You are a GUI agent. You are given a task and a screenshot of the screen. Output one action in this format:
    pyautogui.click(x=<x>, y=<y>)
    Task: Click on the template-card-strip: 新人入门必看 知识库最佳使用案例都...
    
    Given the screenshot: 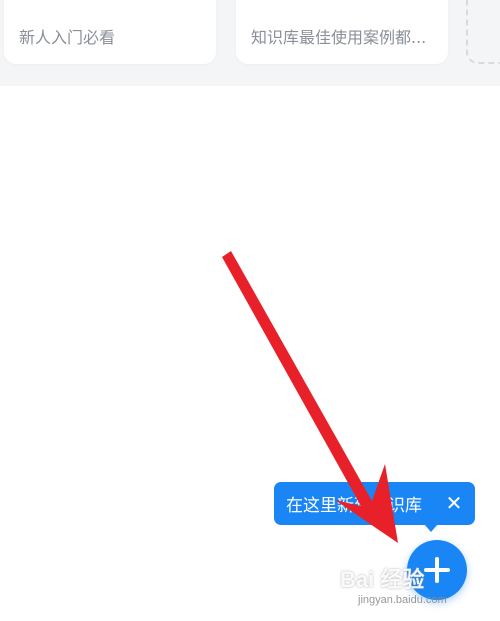 What is the action you would take?
    pyautogui.click(x=250, y=43)
    